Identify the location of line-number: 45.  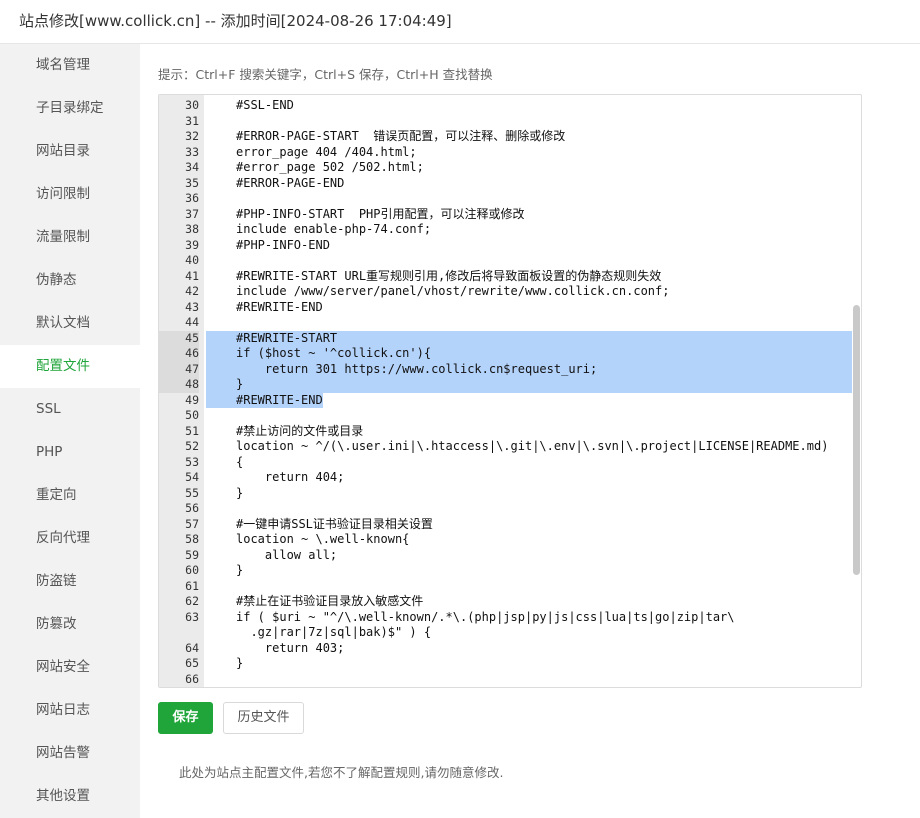
(179, 338).